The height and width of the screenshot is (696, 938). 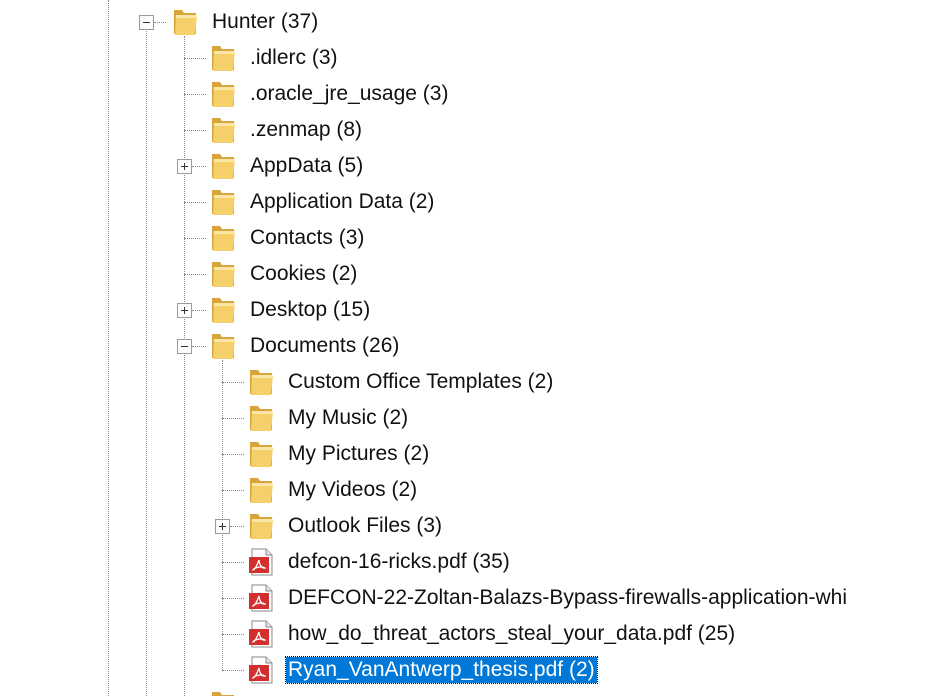 I want to click on tree-item-label: Application Data (2), so click(x=342, y=202).